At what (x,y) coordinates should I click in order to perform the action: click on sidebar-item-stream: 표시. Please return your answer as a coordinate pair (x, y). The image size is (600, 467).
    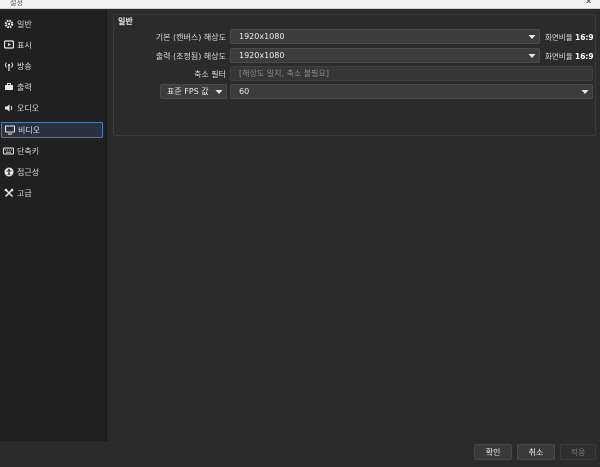
    Looking at the image, I should click on (52, 45).